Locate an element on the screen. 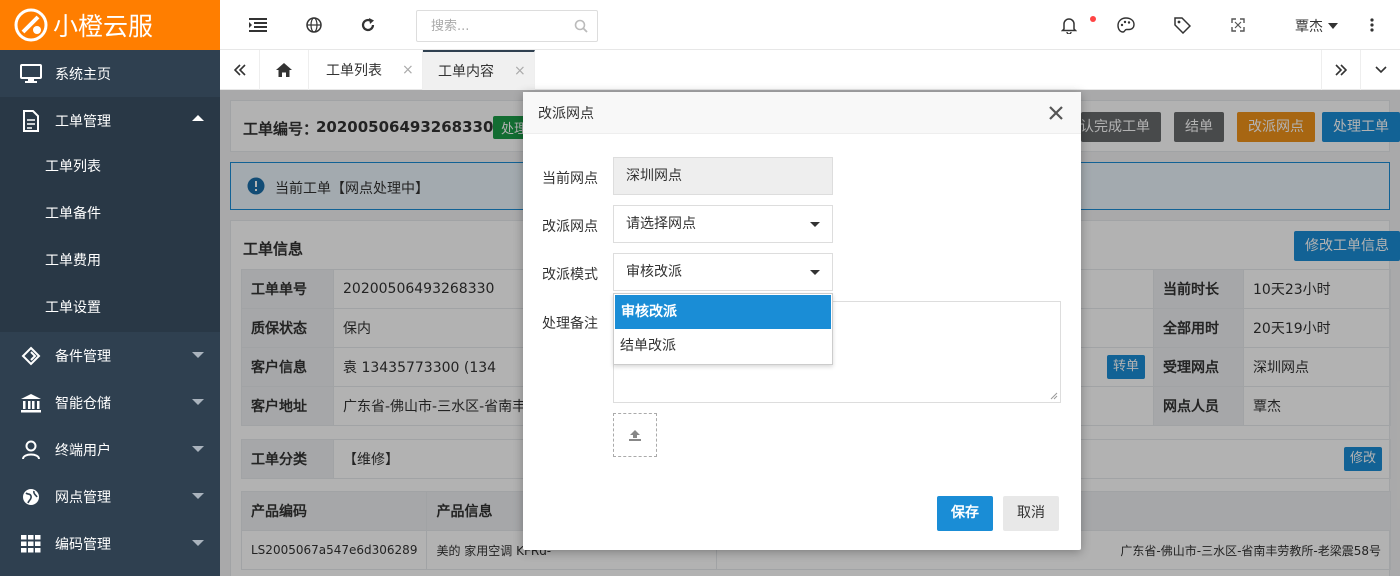  sidebar-item-label: 网点管理 is located at coordinates (83, 497).